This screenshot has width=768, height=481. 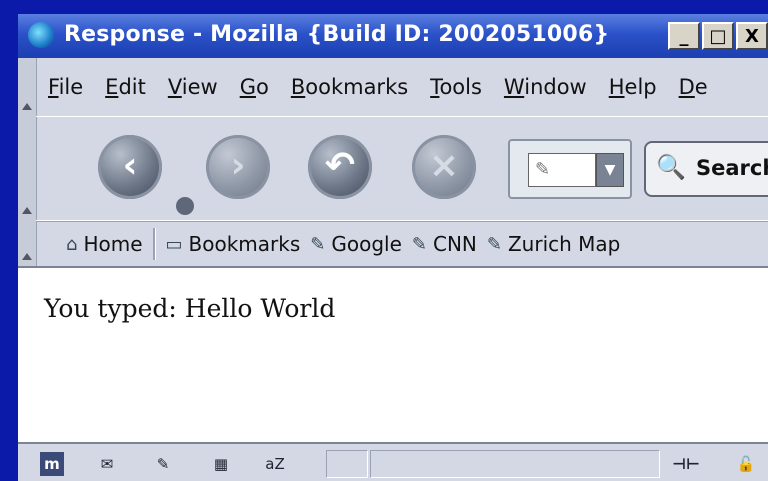 I want to click on home-button: ⌂ Home, so click(x=104, y=244).